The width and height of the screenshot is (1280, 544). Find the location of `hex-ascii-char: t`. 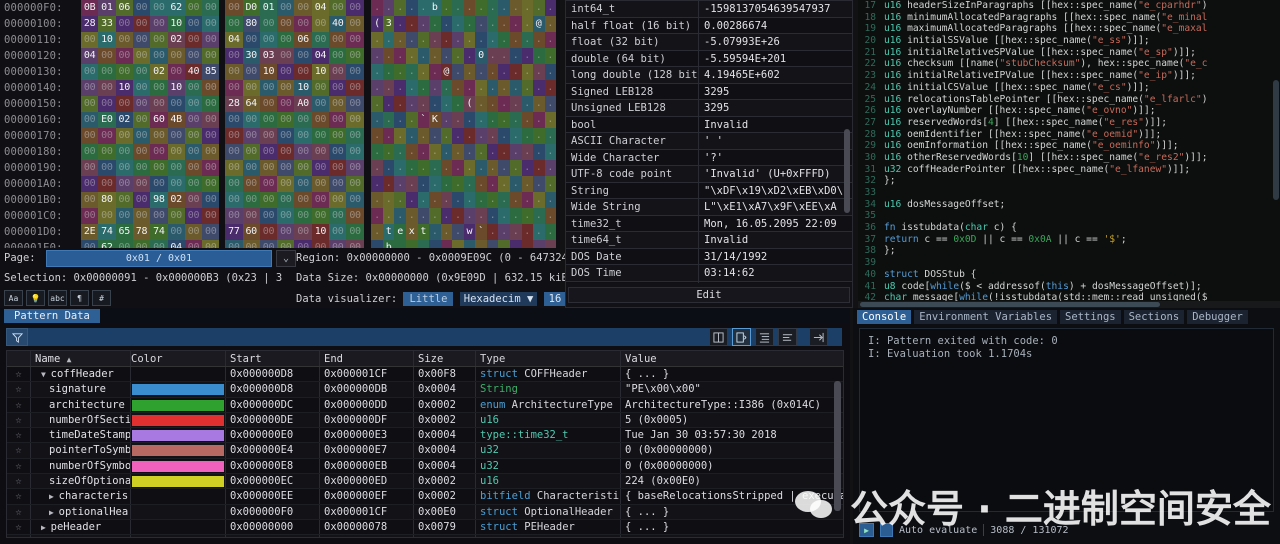

hex-ascii-char: t is located at coordinates (423, 232).